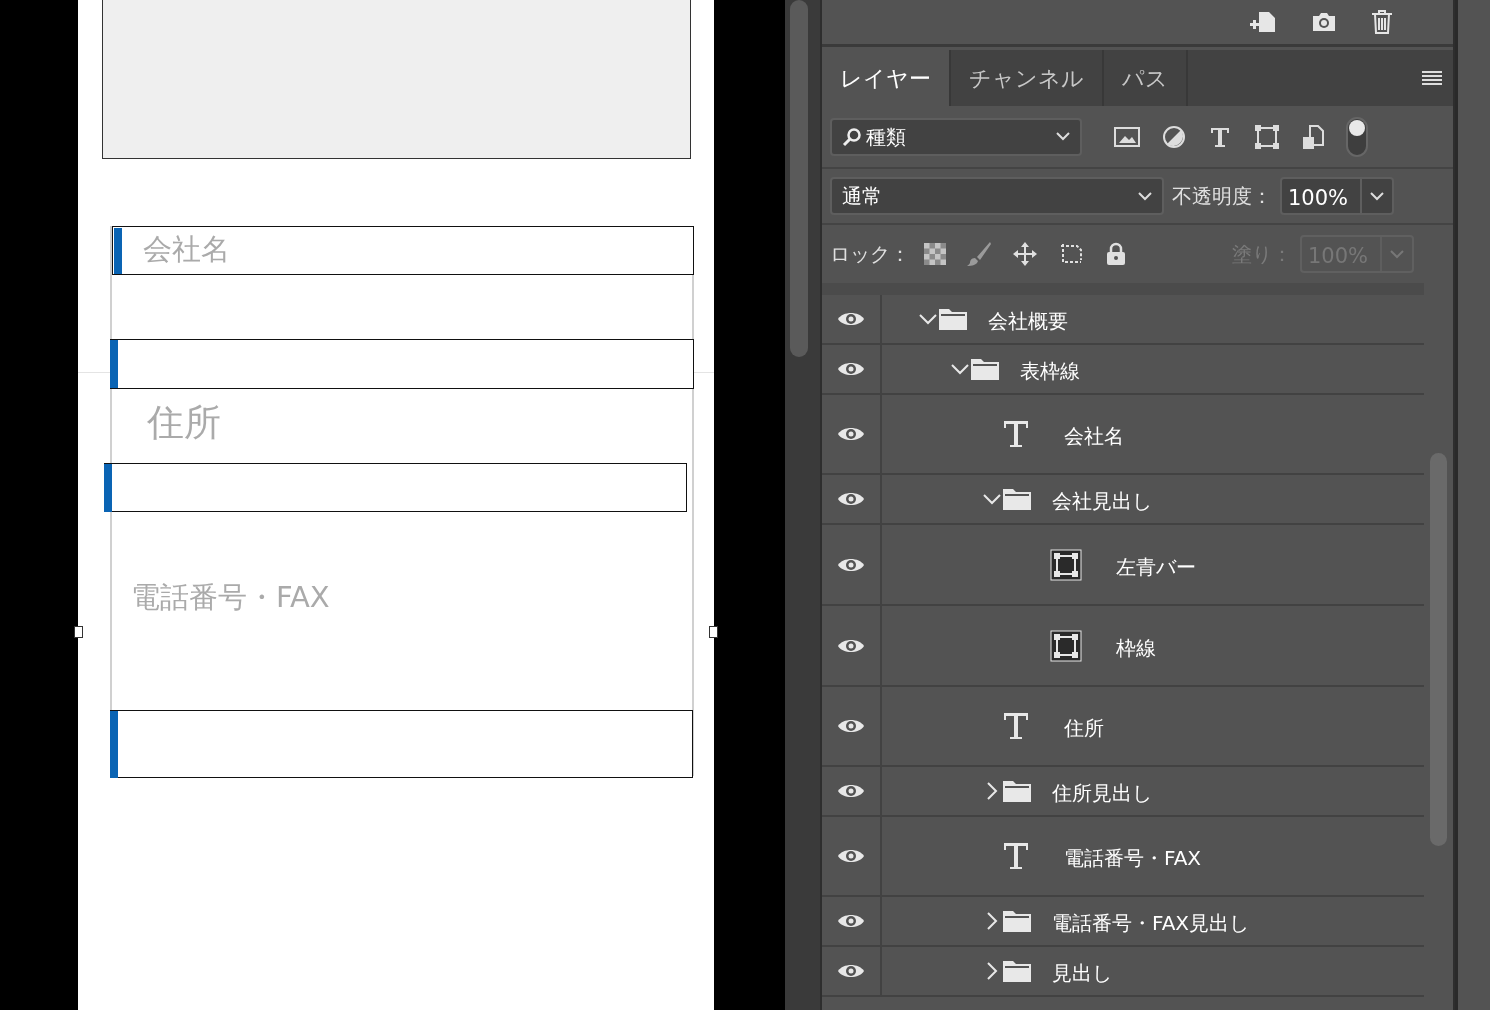  What do you see at coordinates (1123, 972) in the screenshot?
I see `layer-row: 見出し` at bounding box center [1123, 972].